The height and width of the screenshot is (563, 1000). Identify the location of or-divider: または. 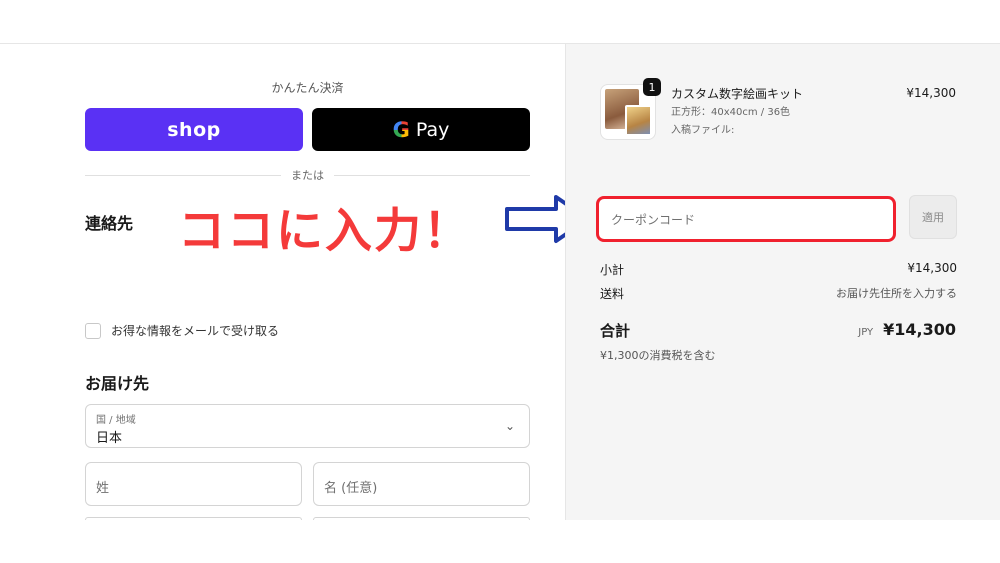
(307, 175).